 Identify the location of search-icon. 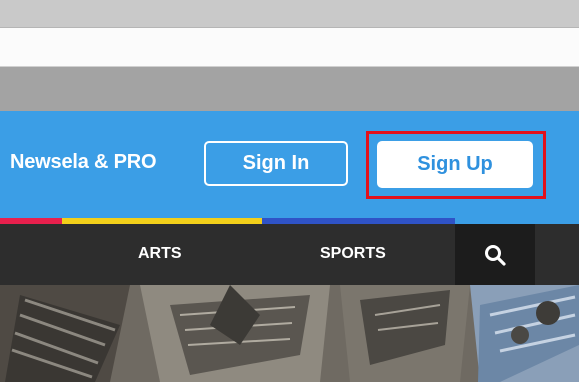
(495, 255).